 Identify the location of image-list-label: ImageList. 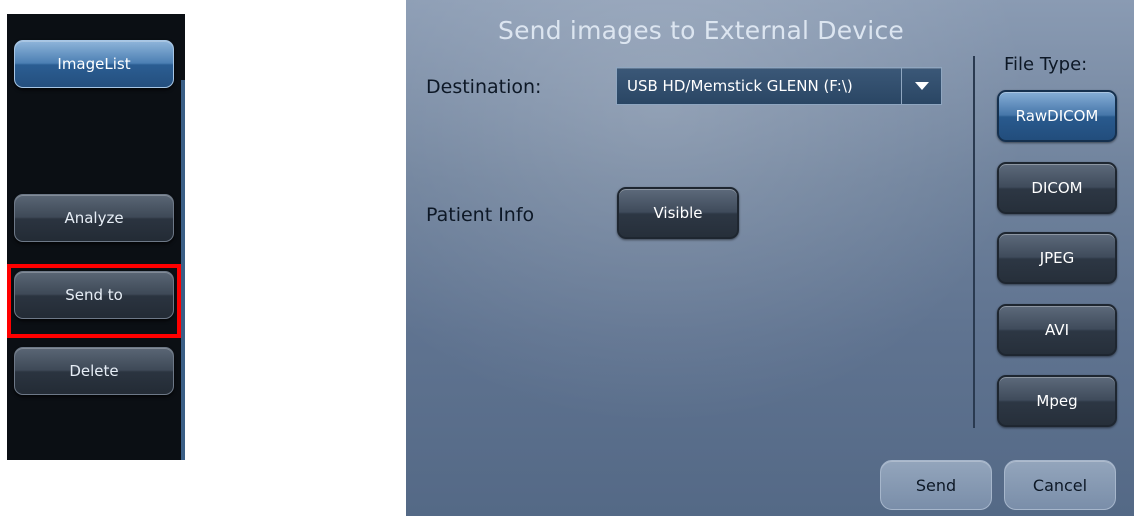
(94, 64).